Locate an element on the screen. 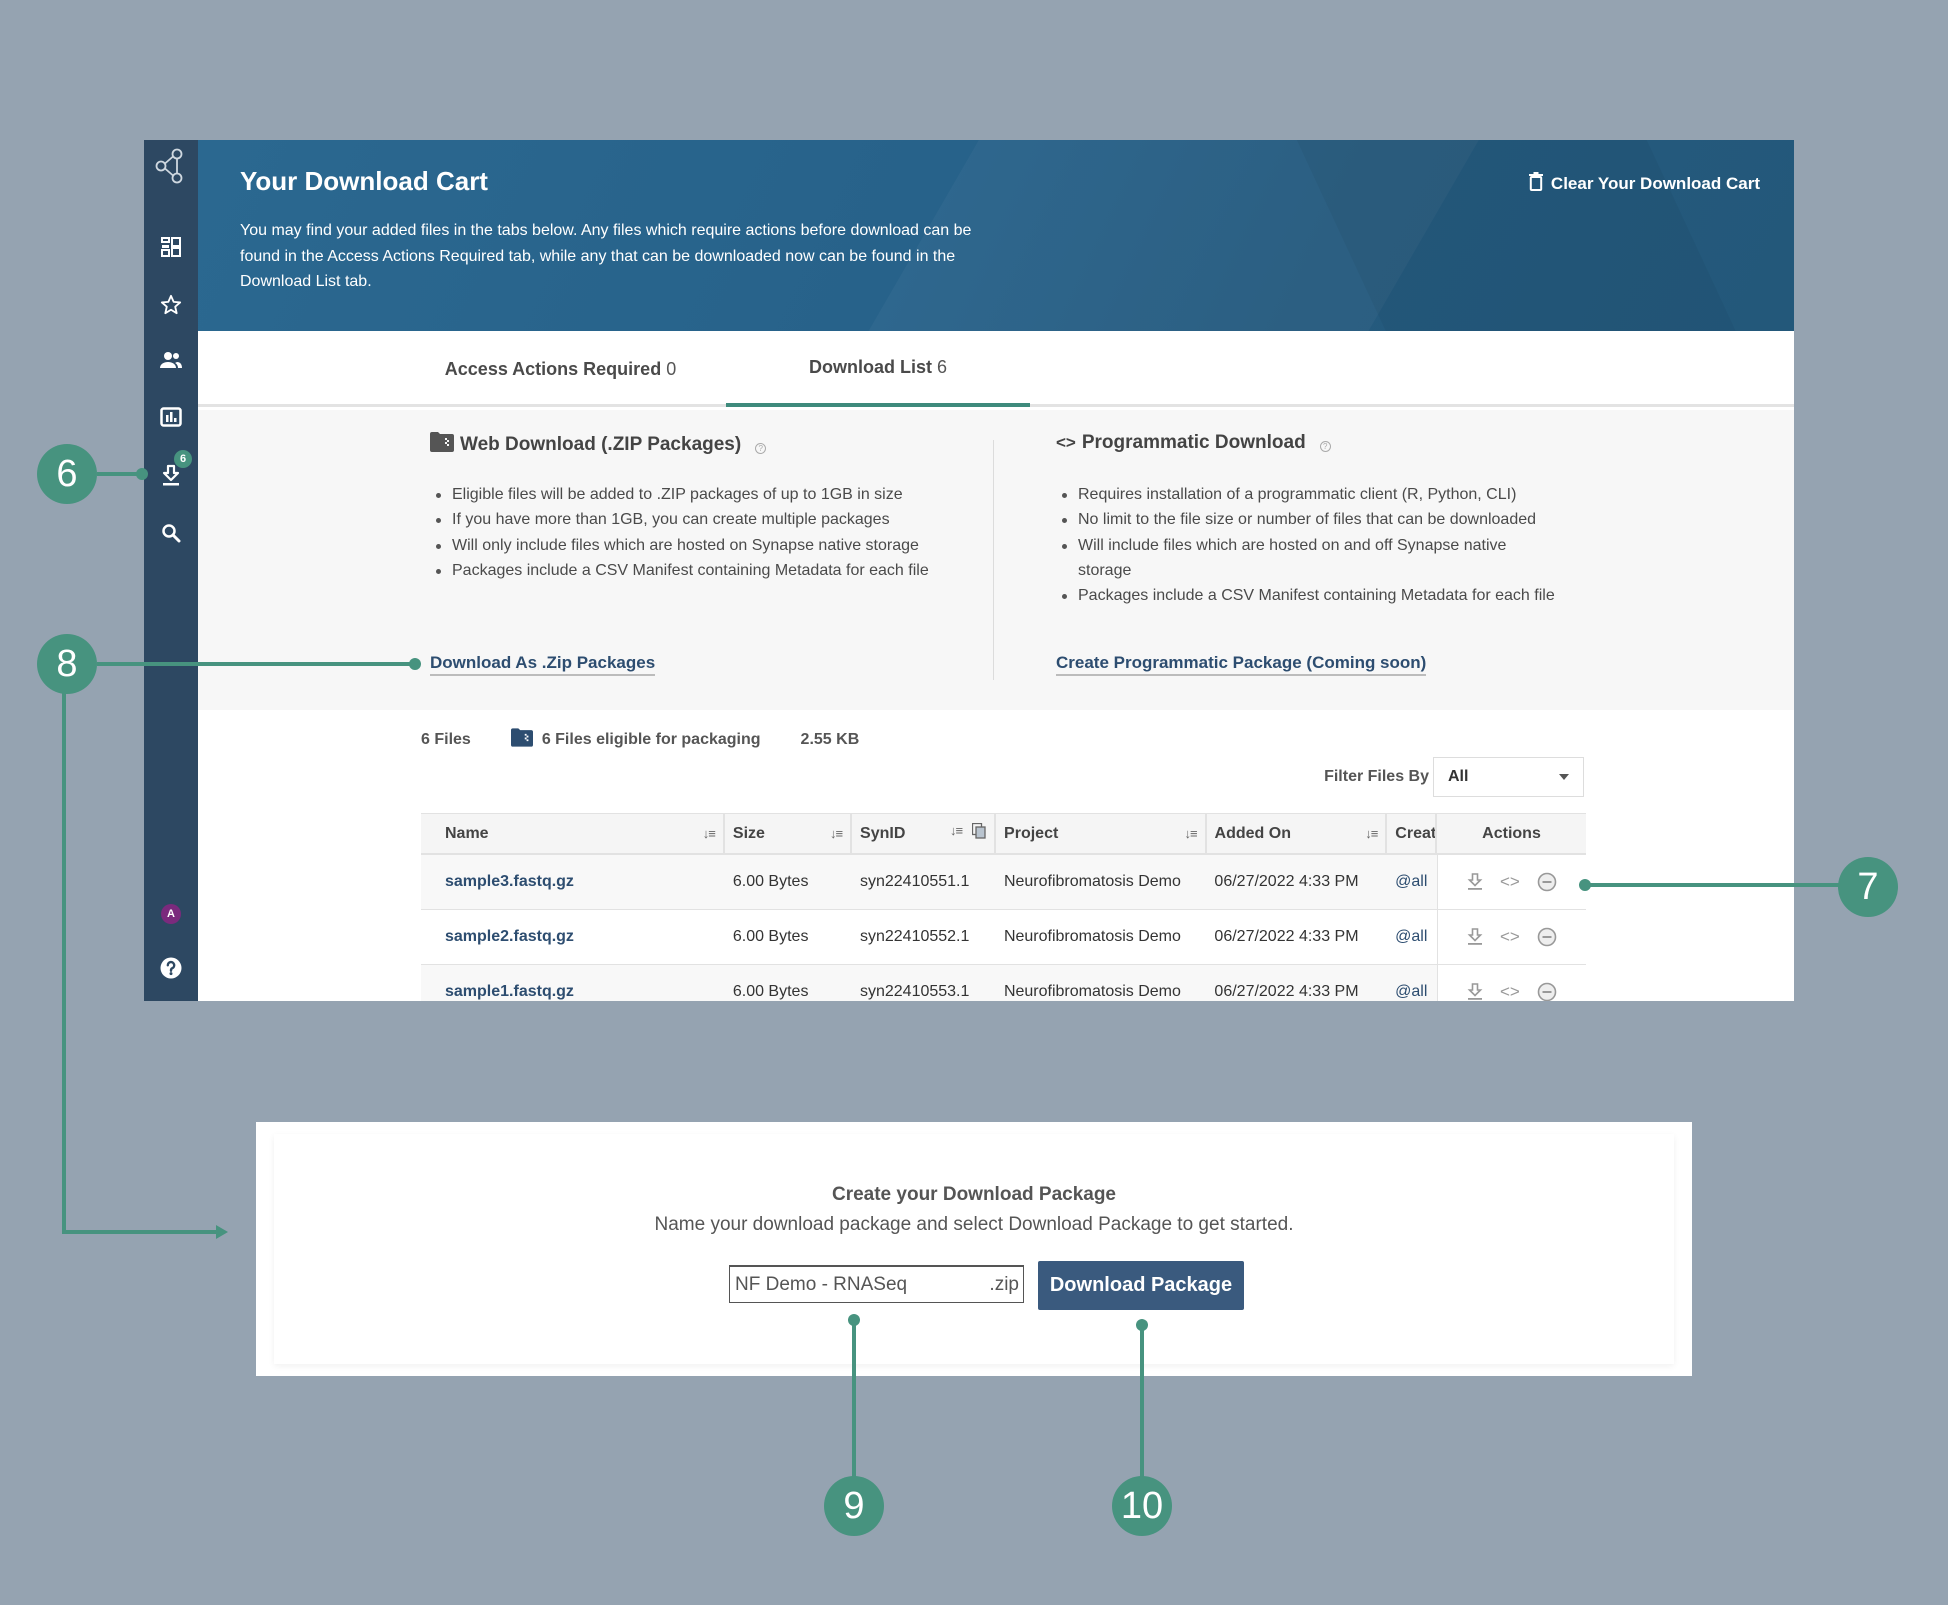 This screenshot has width=1948, height=1605. user-avatar: A is located at coordinates (171, 914).